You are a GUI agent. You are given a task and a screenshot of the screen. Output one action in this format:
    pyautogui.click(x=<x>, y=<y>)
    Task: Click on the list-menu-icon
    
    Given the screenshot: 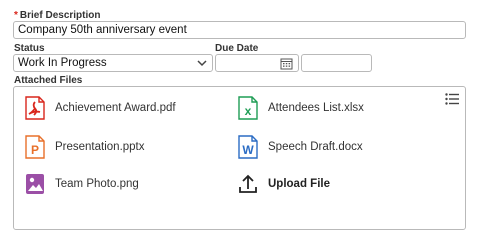 What is the action you would take?
    pyautogui.click(x=452, y=99)
    